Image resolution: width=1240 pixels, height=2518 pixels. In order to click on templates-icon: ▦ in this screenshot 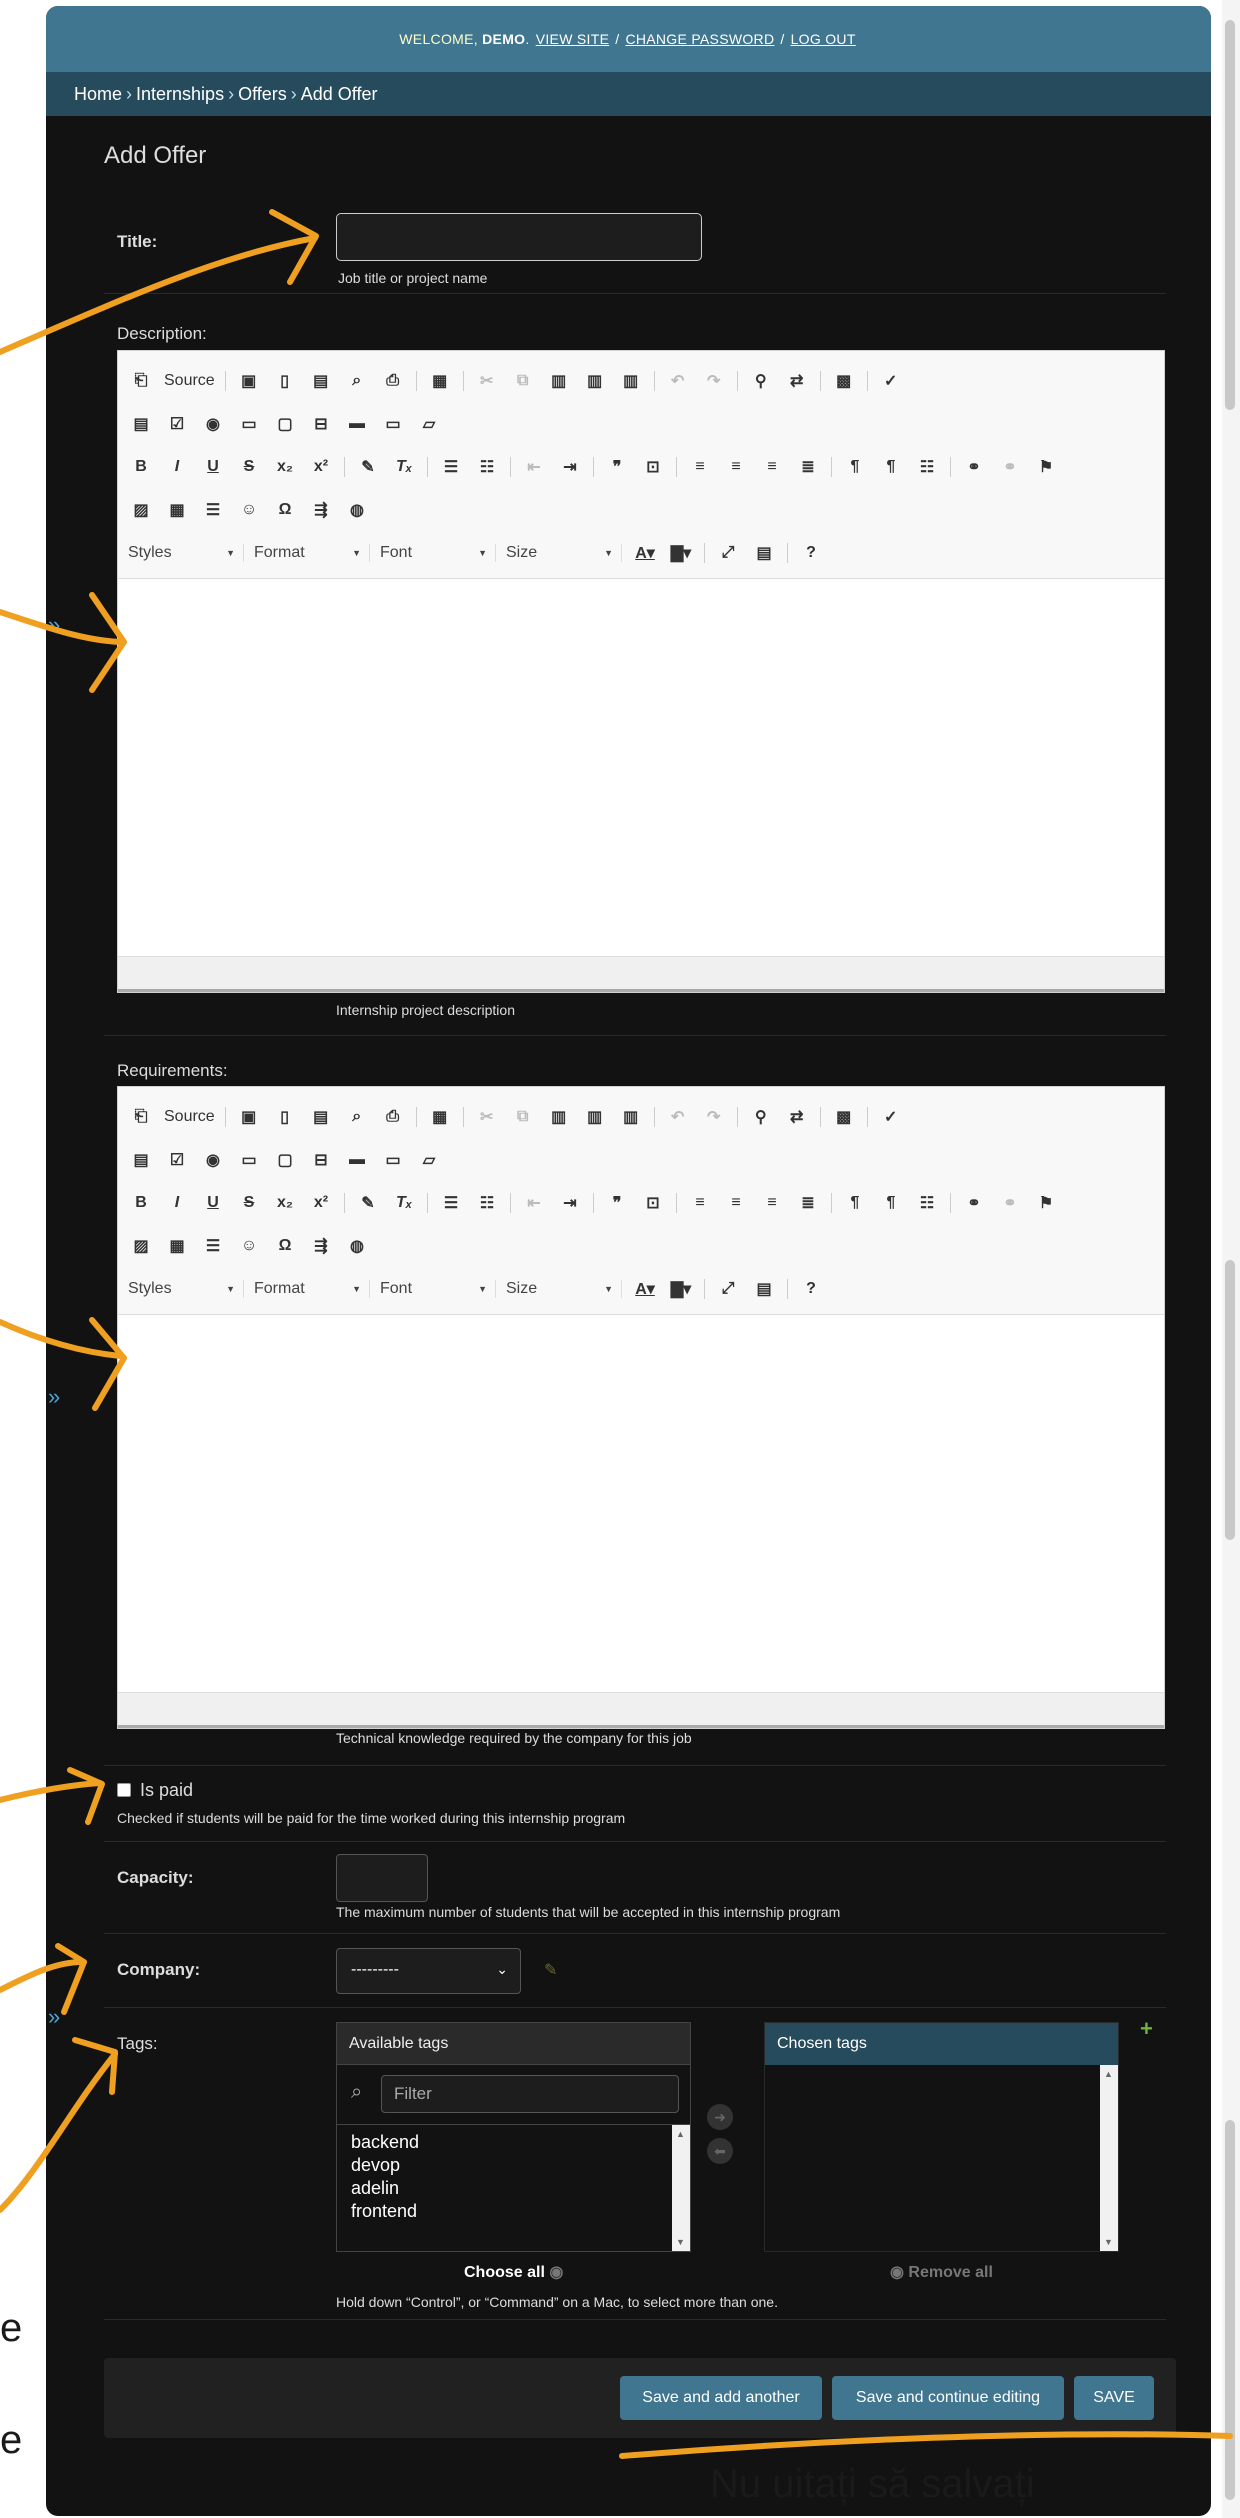, I will do `click(440, 1117)`.